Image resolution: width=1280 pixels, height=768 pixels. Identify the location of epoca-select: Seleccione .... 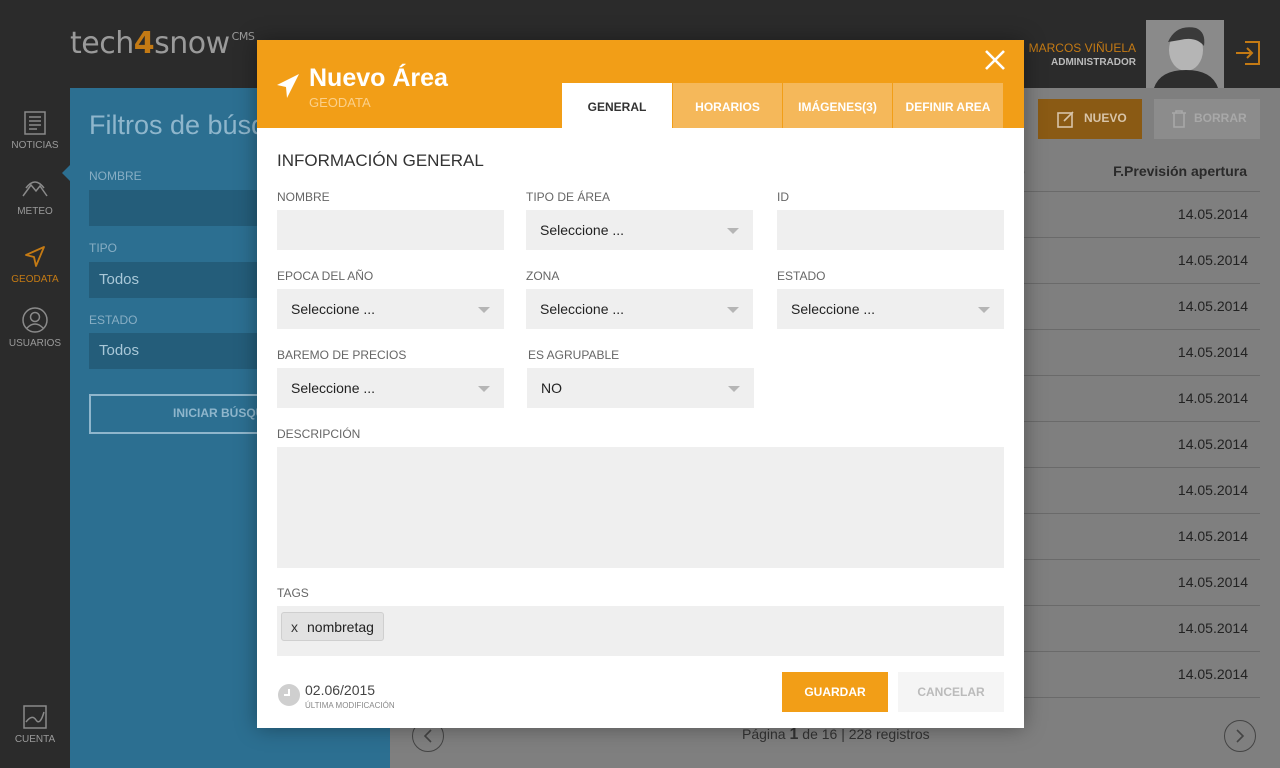
(390, 309).